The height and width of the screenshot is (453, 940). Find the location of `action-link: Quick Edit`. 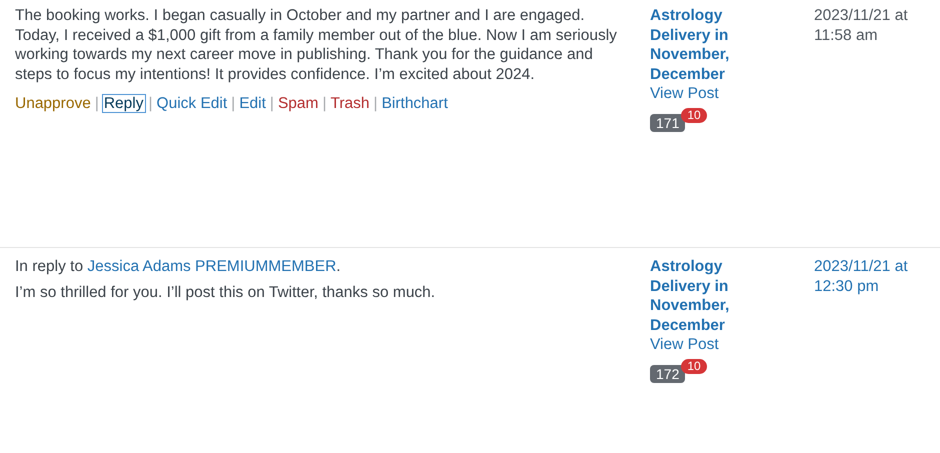

action-link: Quick Edit is located at coordinates (192, 103).